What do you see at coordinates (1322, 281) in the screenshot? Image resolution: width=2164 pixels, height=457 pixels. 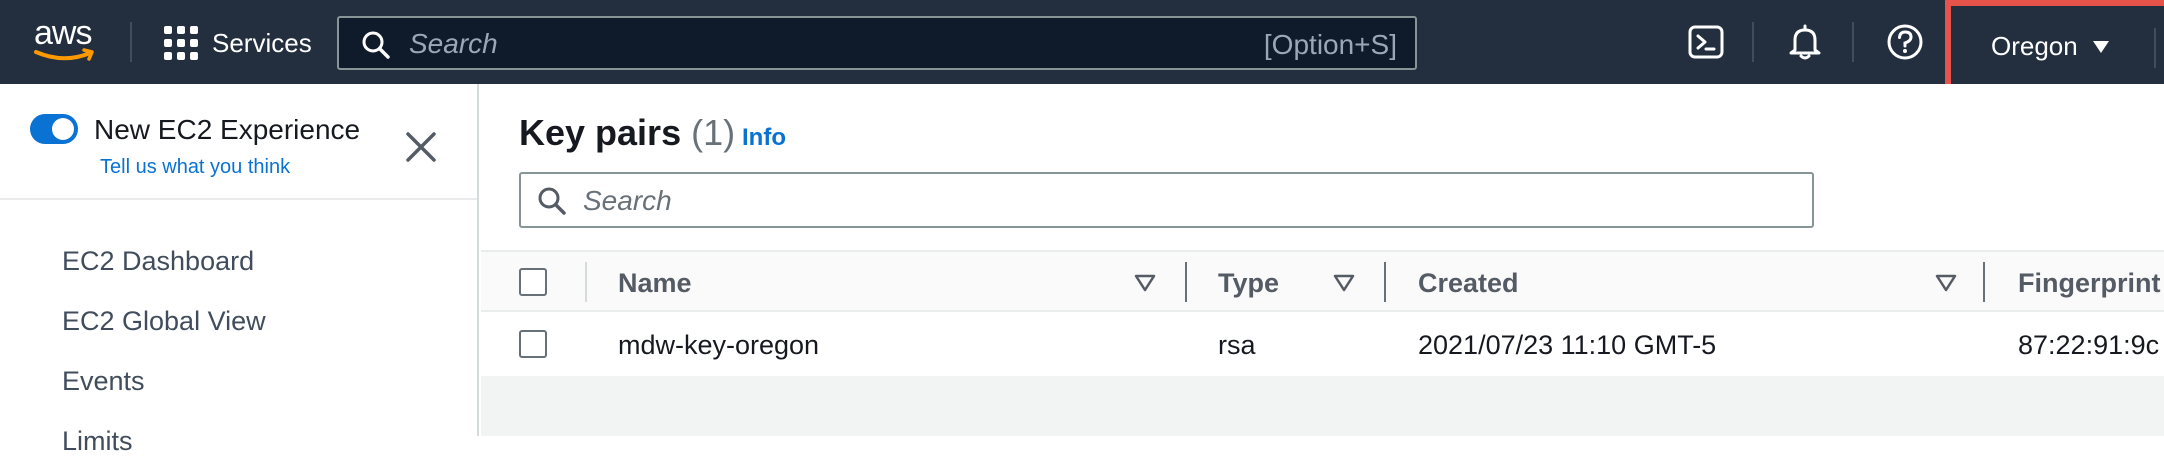 I see `table-header: Name Type Created Fingerprint` at bounding box center [1322, 281].